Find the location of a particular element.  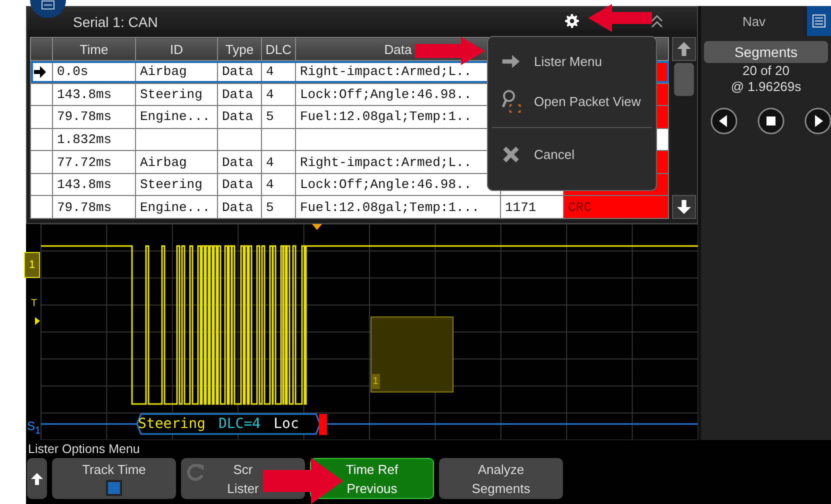

scroll-up-button is located at coordinates (684, 49).